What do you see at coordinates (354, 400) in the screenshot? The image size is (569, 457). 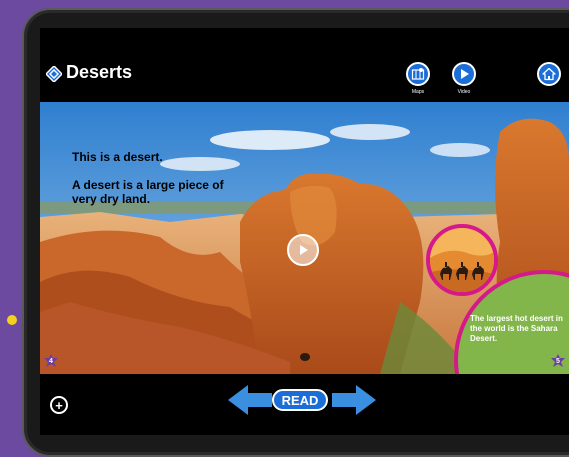 I see `next-page-arrow-icon` at bounding box center [354, 400].